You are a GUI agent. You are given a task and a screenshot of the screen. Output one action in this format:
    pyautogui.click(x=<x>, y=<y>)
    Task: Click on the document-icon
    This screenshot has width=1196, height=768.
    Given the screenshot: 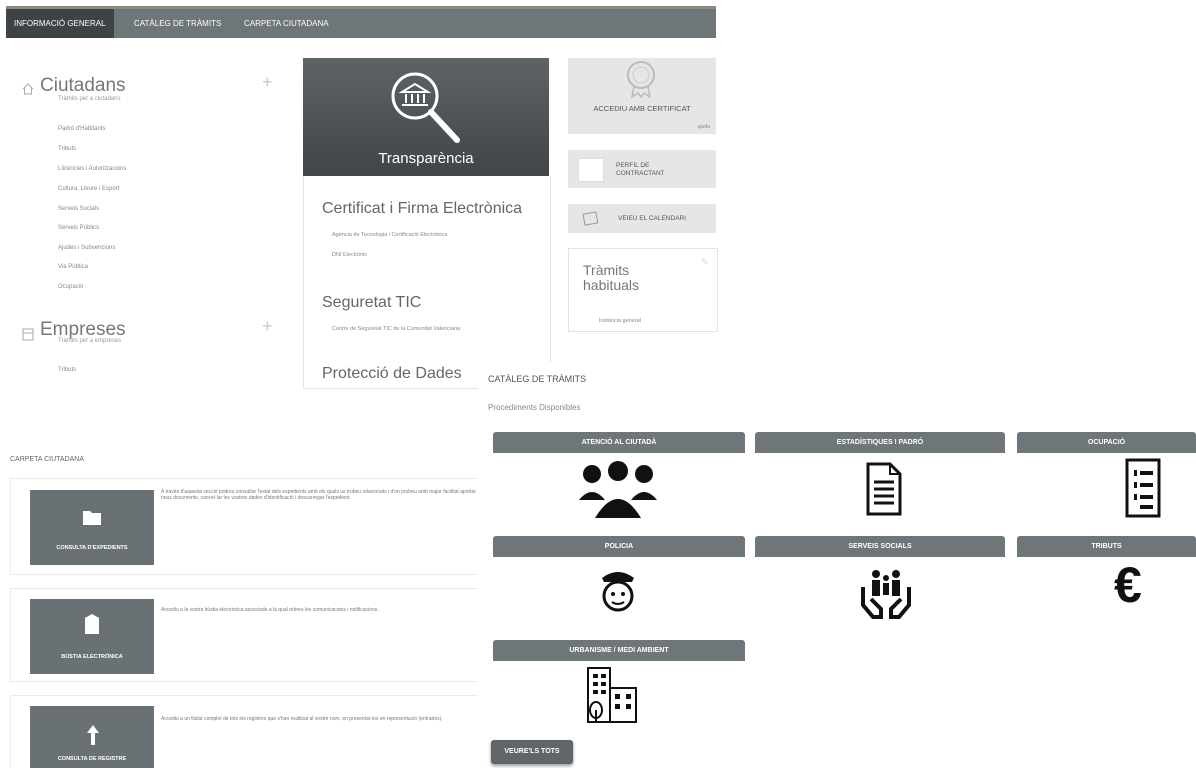 What is the action you would take?
    pyautogui.click(x=884, y=491)
    